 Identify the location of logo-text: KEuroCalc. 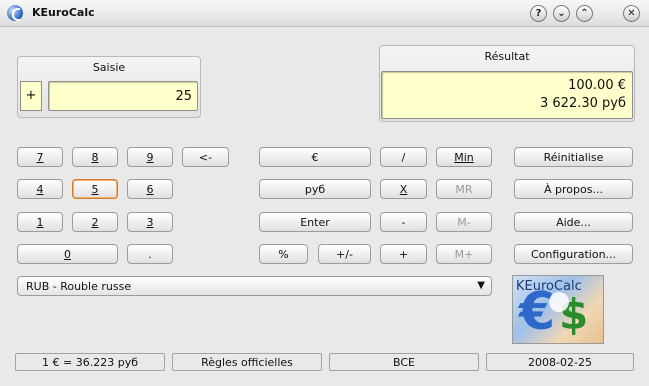
(549, 286).